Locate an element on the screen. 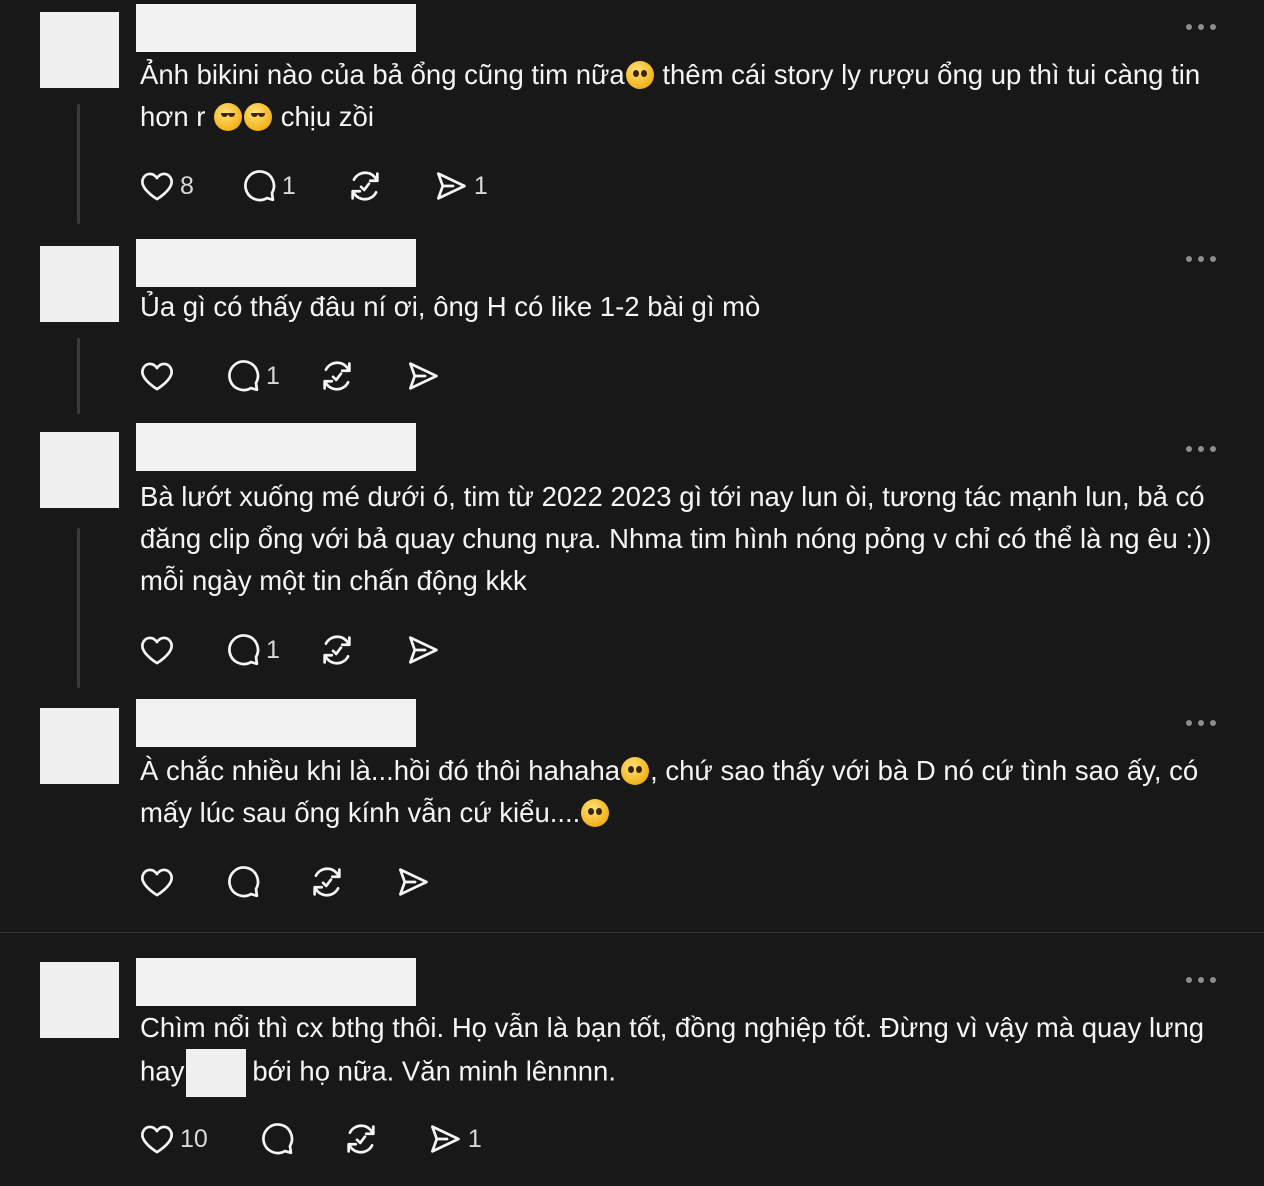  like-count: 10 is located at coordinates (194, 1138).